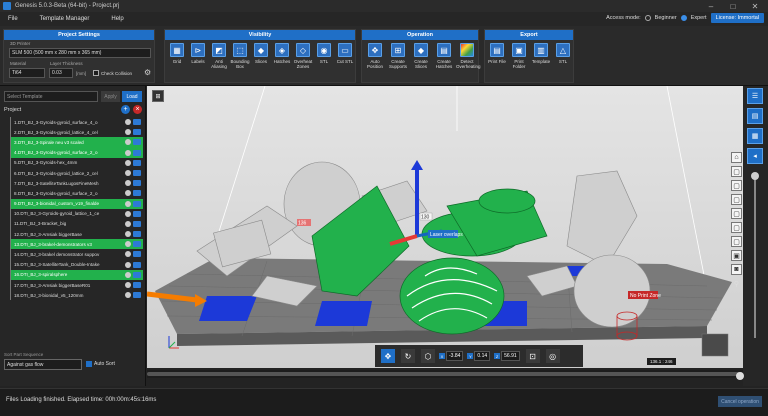  I want to click on layer-slider-track, so click(755, 258).